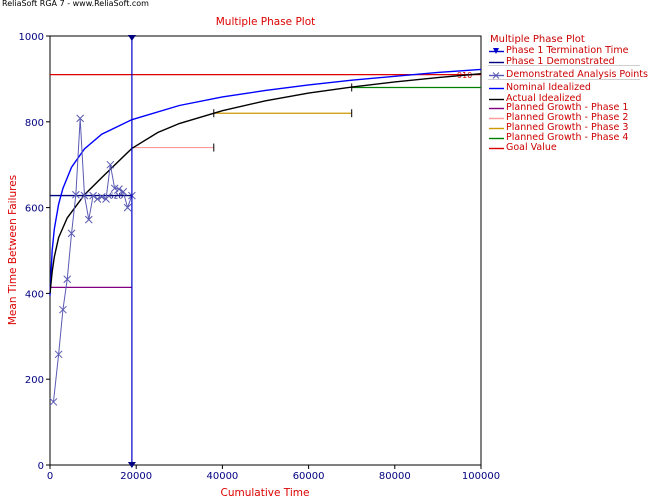 The height and width of the screenshot is (504, 650). What do you see at coordinates (92, 260) in the screenshot?
I see `demonstrated-analysis-line` at bounding box center [92, 260].